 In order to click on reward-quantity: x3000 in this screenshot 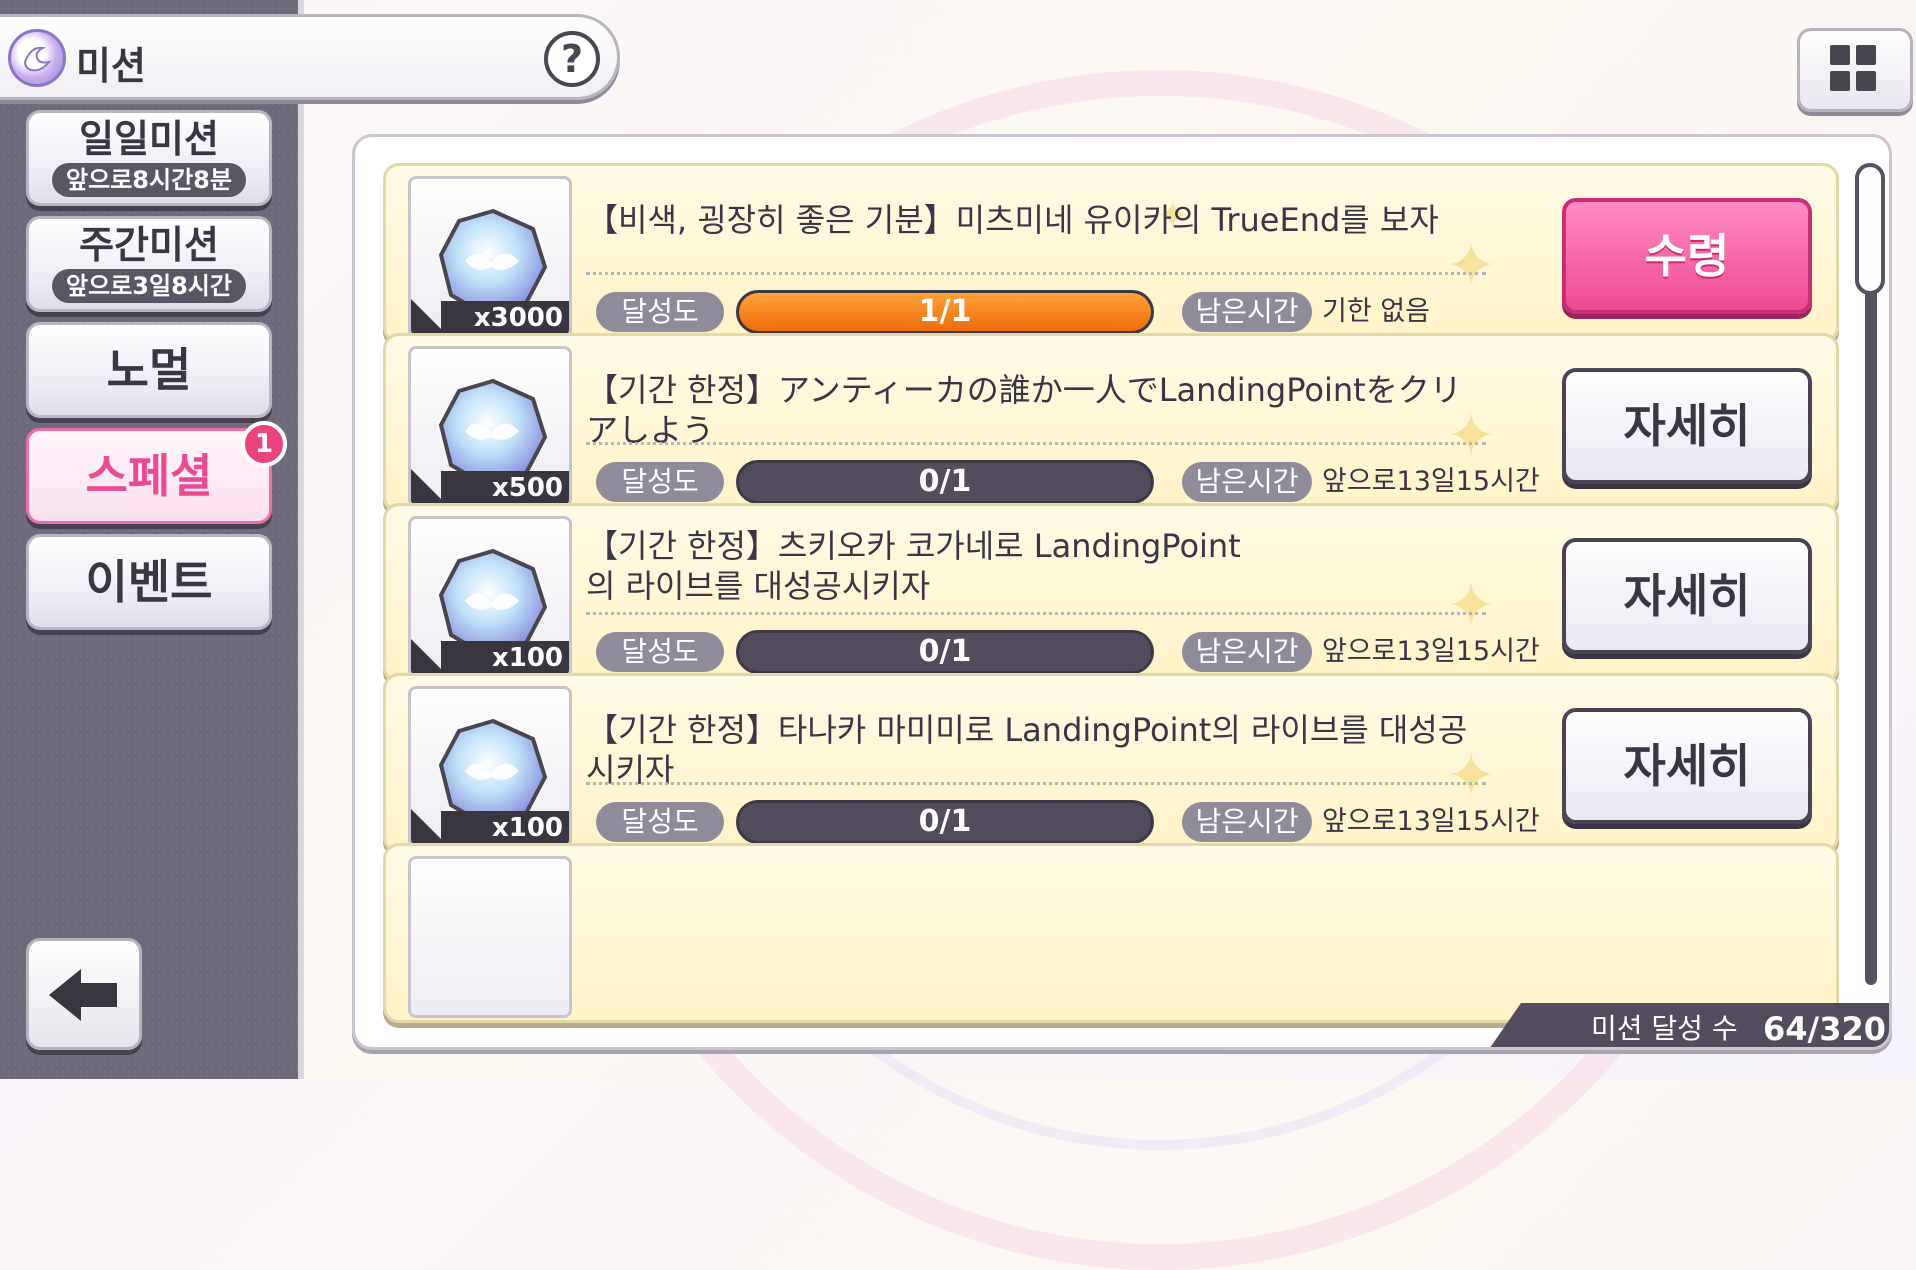, I will do `click(518, 318)`.